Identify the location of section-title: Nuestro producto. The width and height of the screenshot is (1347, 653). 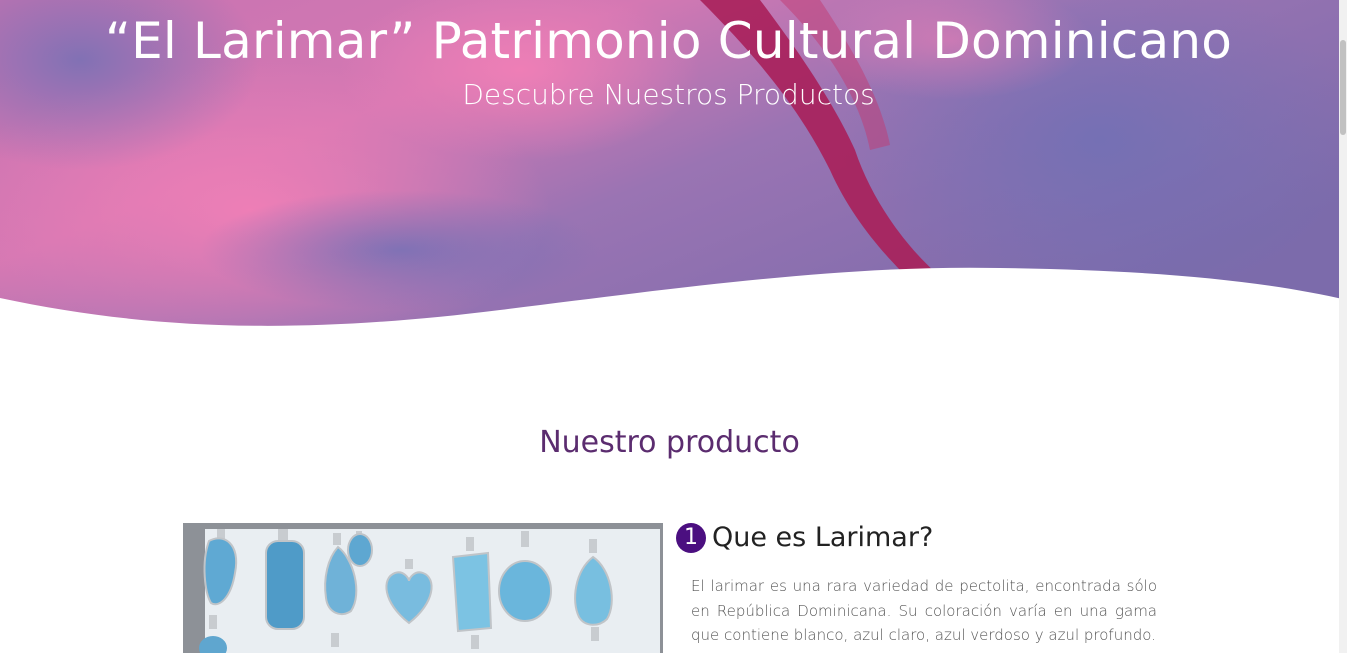
(669, 442).